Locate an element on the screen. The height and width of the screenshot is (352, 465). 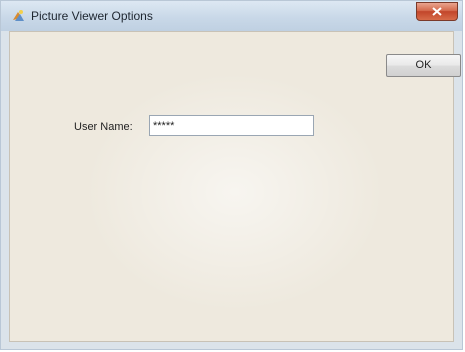
user-name-input is located at coordinates (231, 125).